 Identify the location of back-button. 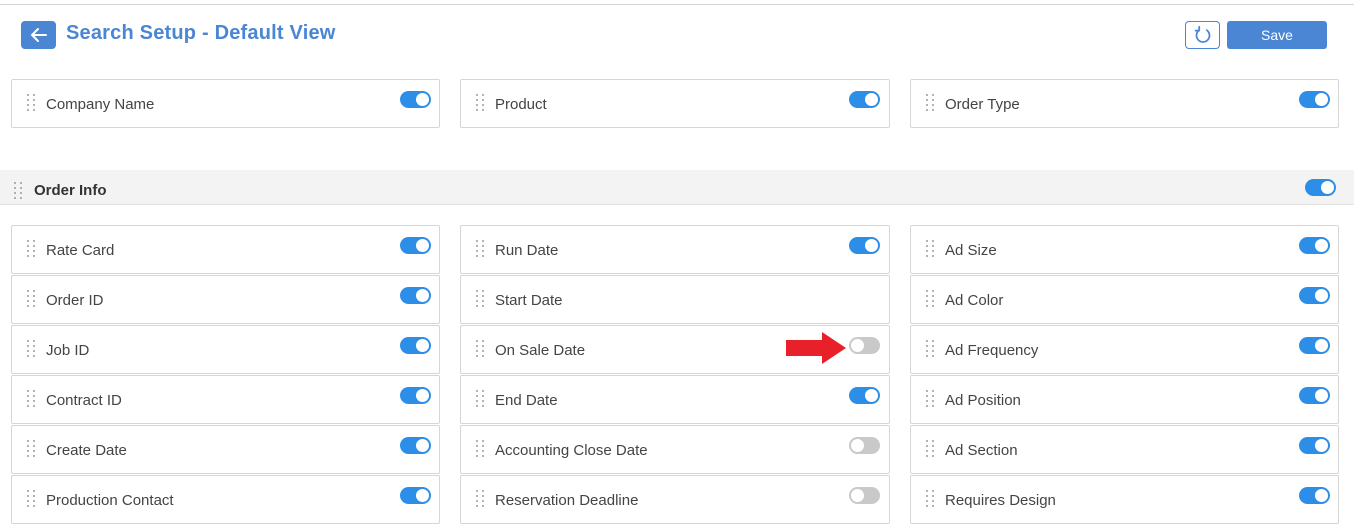
(38, 35).